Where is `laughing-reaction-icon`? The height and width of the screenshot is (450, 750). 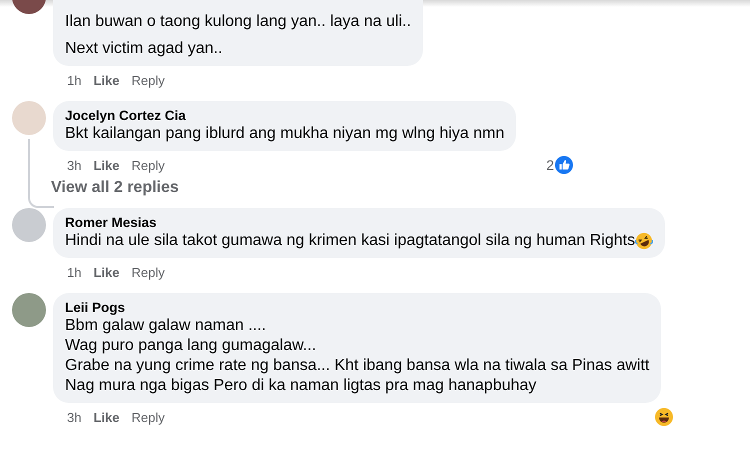
laughing-reaction-icon is located at coordinates (664, 417).